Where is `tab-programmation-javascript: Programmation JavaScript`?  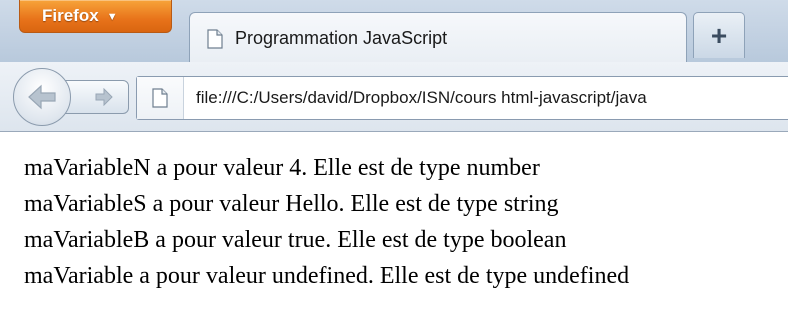 tab-programmation-javascript: Programmation JavaScript is located at coordinates (438, 38).